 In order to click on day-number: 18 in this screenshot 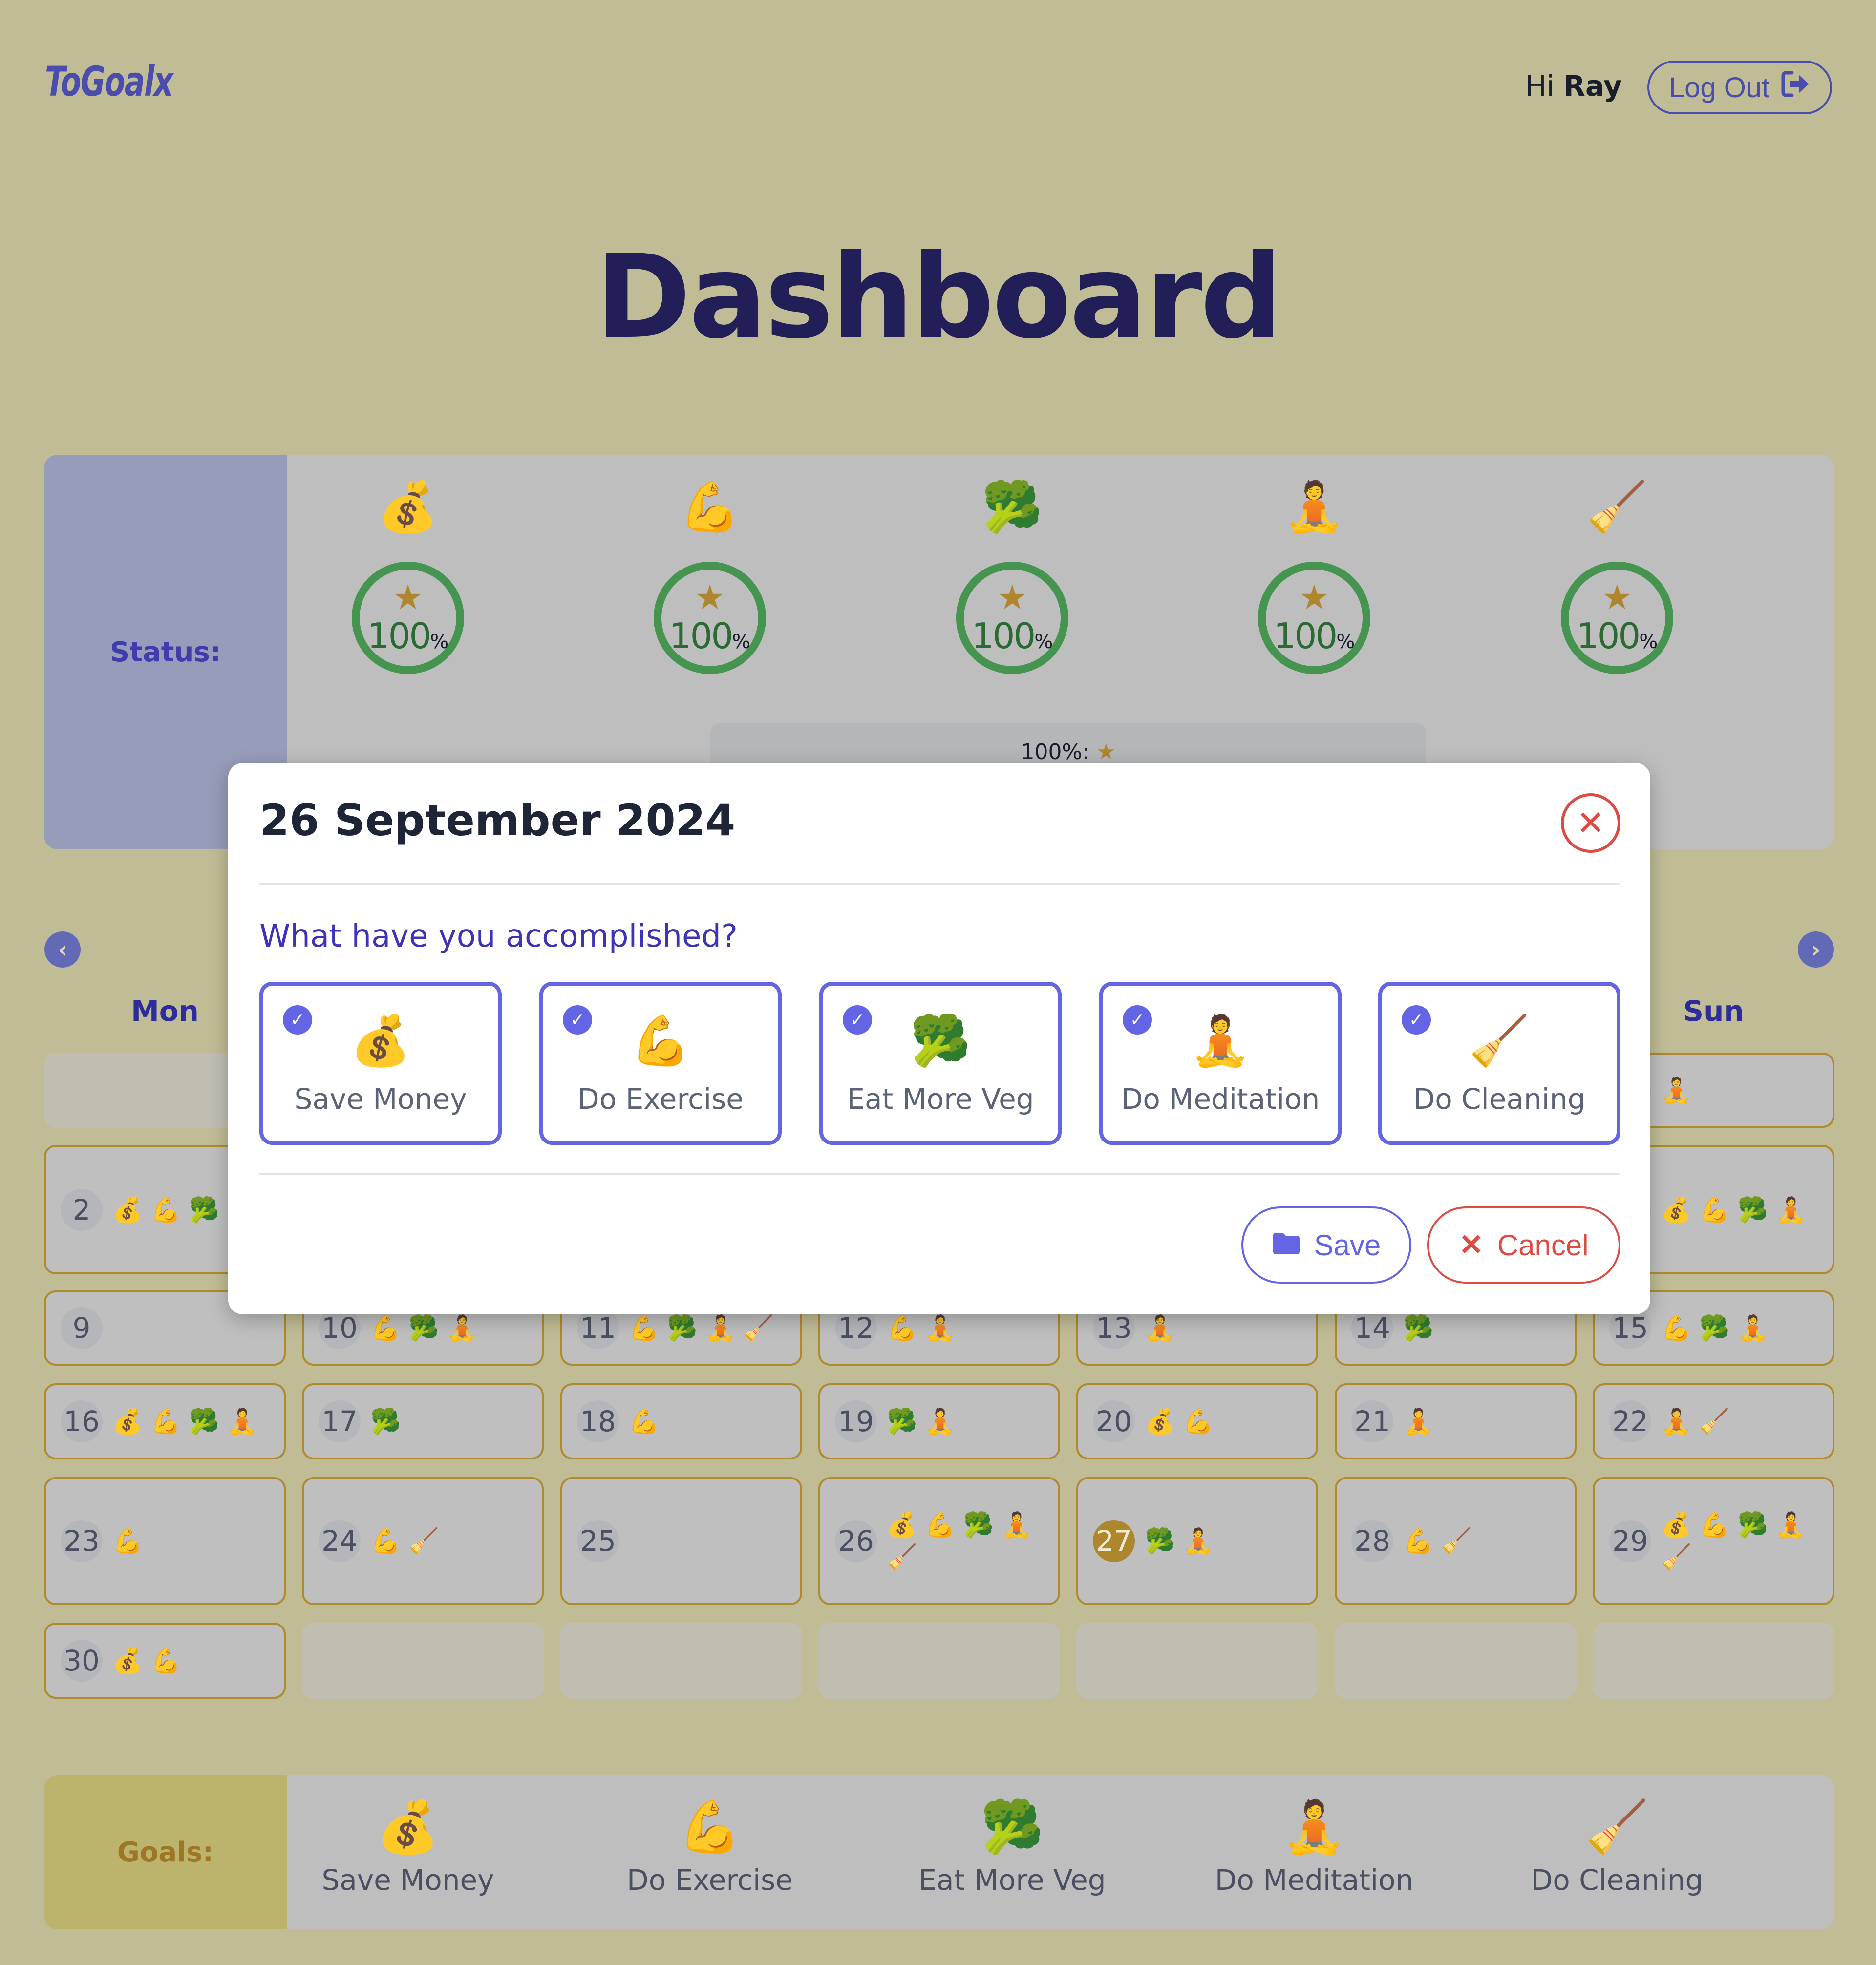, I will do `click(598, 1421)`.